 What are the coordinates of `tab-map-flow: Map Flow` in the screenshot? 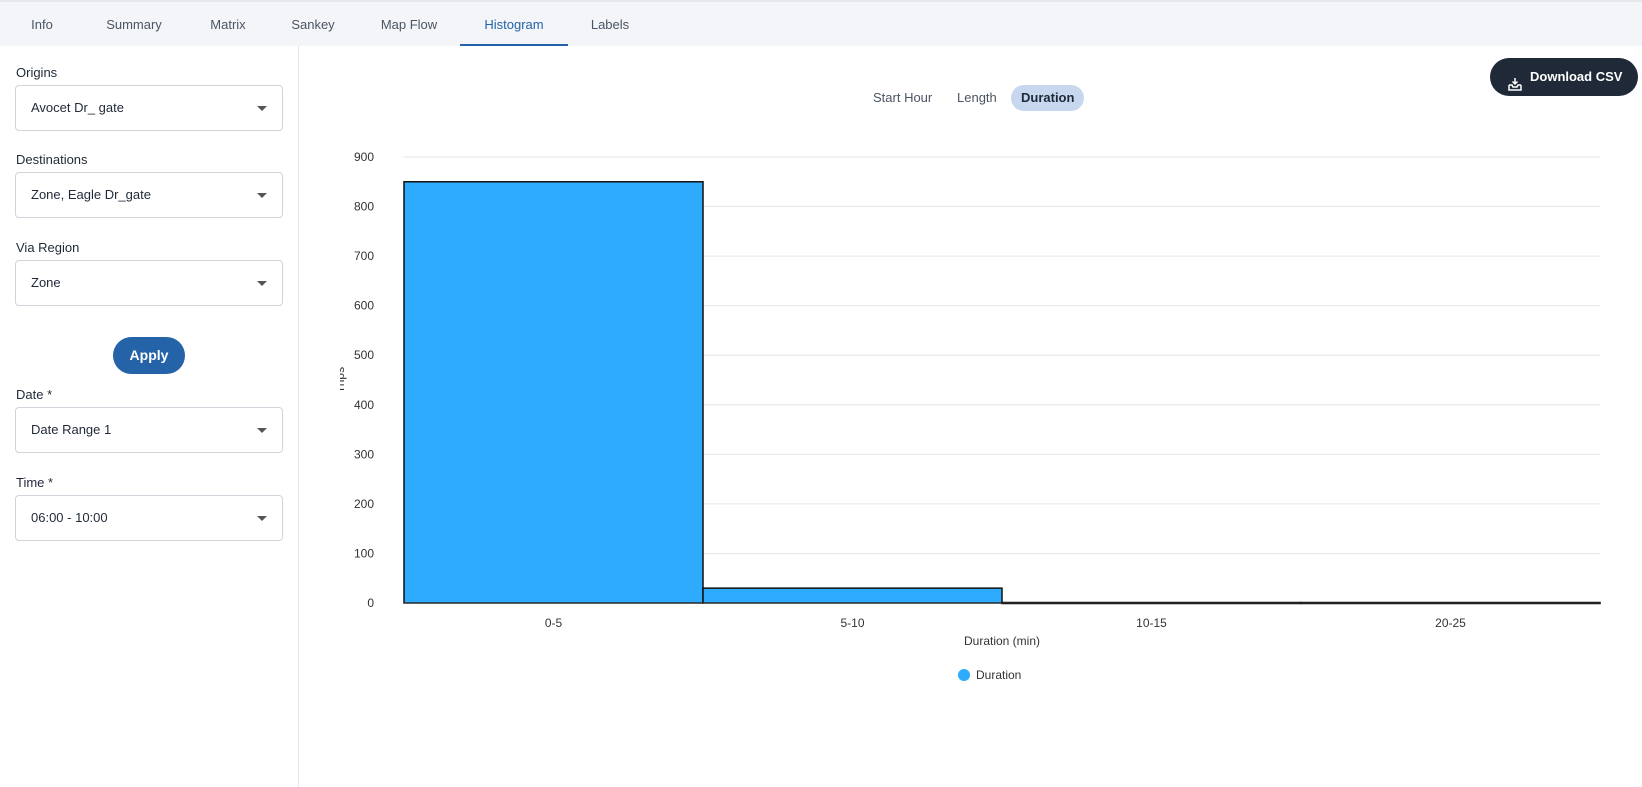 It's located at (409, 24).